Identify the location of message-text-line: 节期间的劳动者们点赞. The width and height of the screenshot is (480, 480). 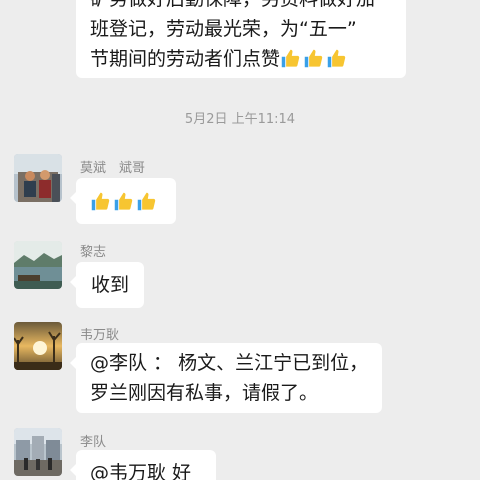
(242, 59).